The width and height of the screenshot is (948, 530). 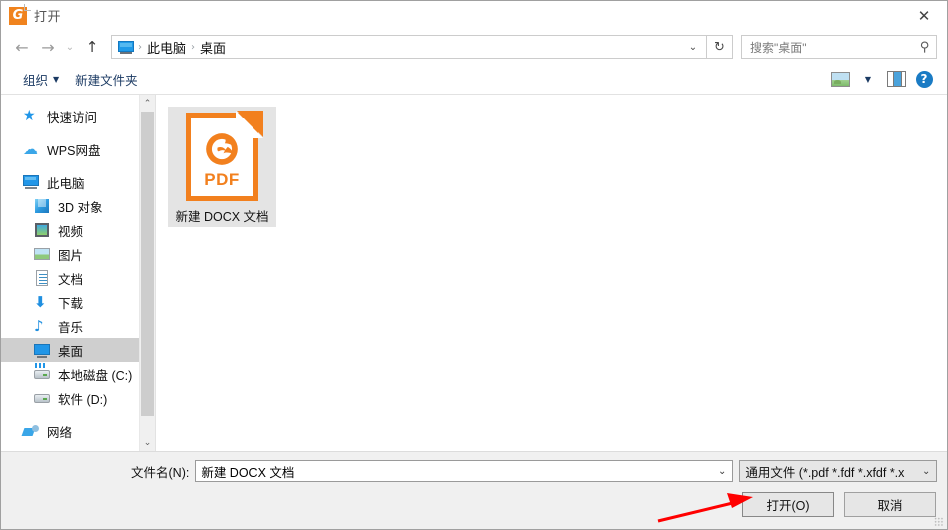 I want to click on title-bar: G 打开 ✕, so click(x=474, y=15).